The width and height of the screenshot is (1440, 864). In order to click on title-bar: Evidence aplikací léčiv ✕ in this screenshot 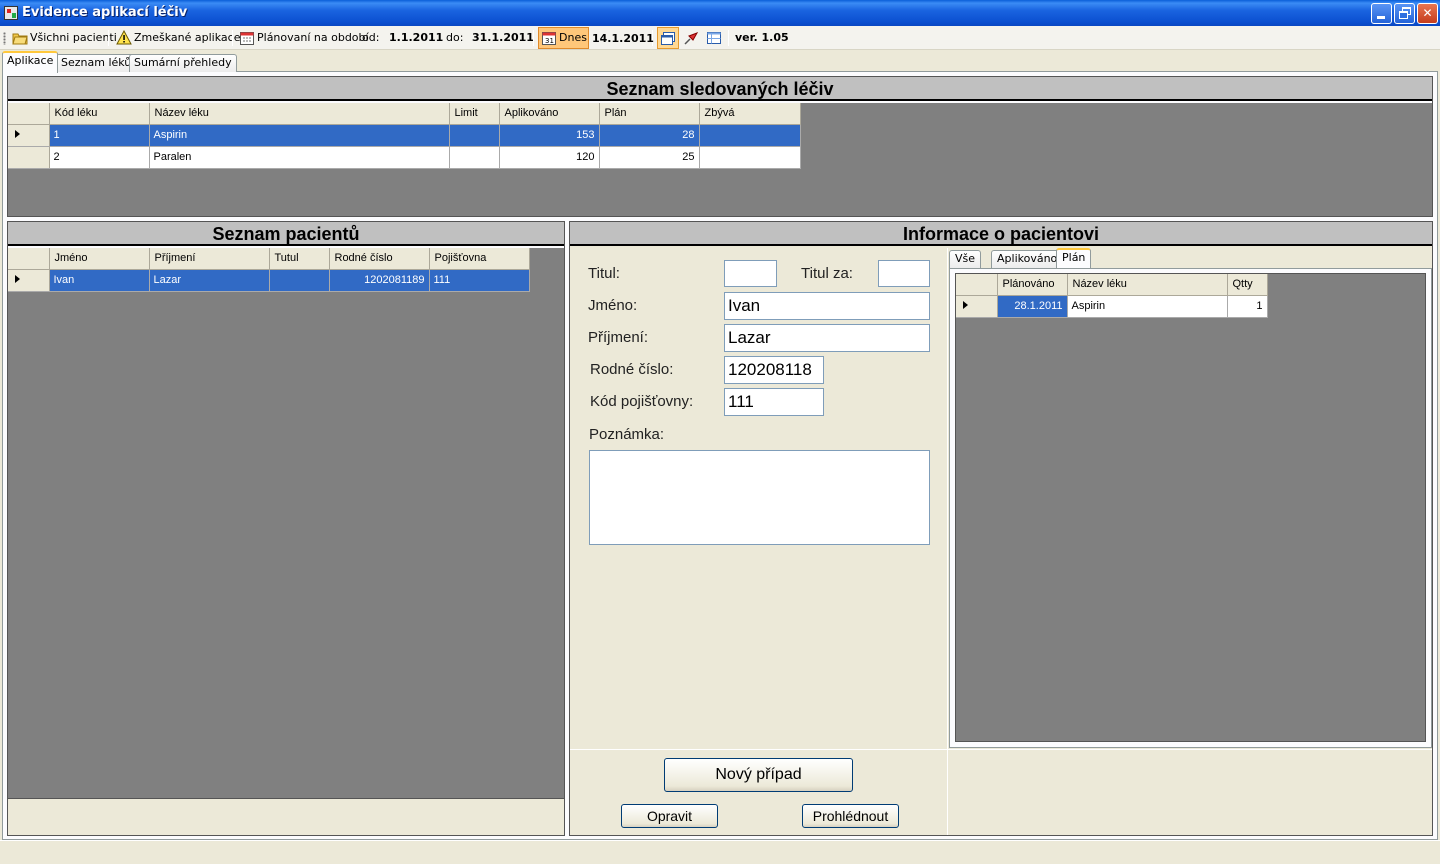, I will do `click(720, 13)`.